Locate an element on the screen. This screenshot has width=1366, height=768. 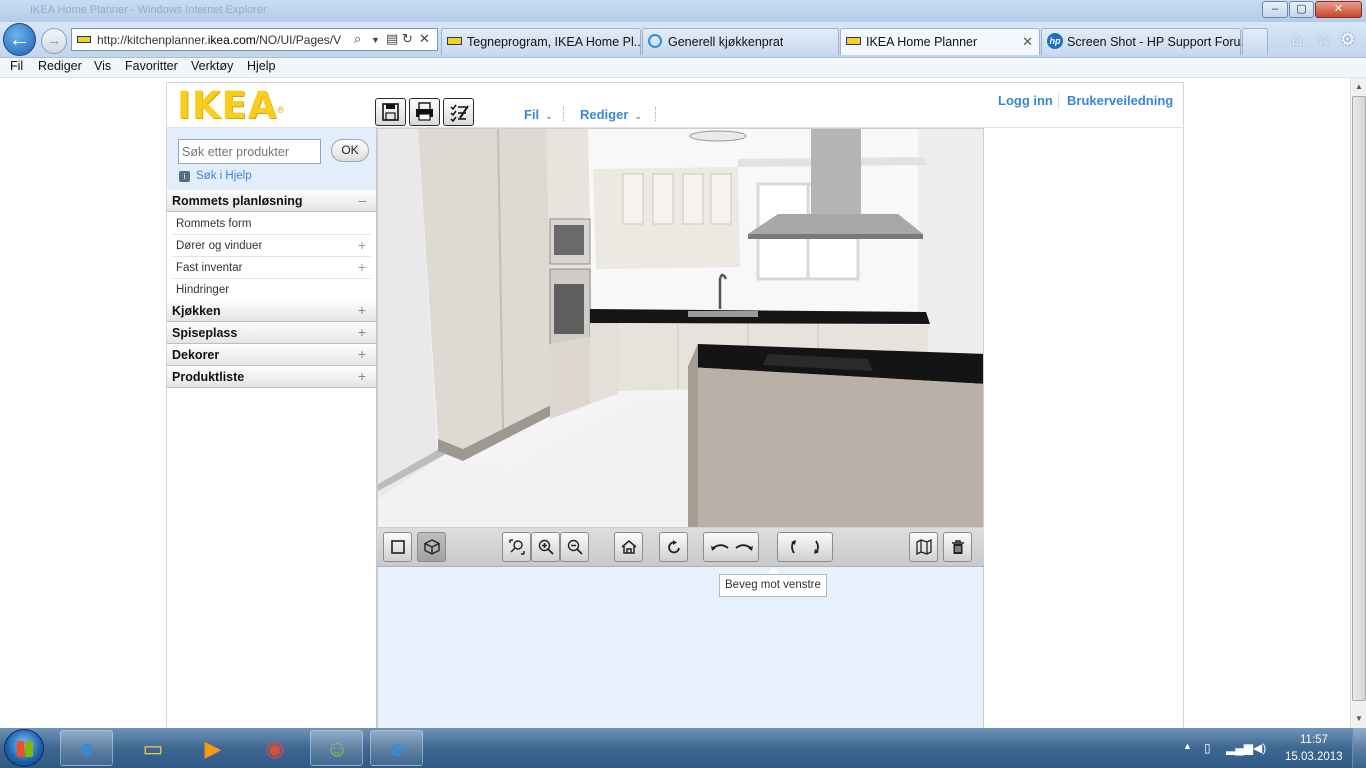
taskbar-ie-active: e is located at coordinates (396, 748).